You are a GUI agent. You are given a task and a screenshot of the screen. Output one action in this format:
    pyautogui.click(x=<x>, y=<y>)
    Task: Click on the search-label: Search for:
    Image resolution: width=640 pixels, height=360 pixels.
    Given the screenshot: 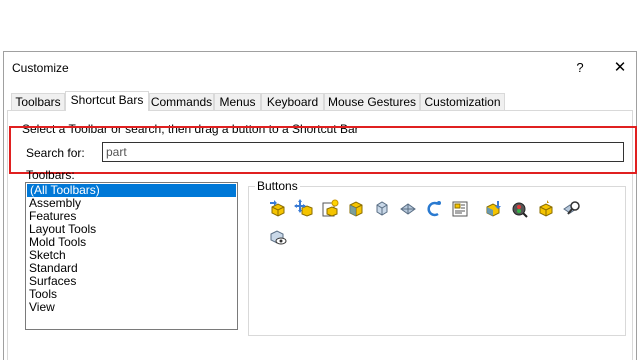 What is the action you would take?
    pyautogui.click(x=55, y=153)
    